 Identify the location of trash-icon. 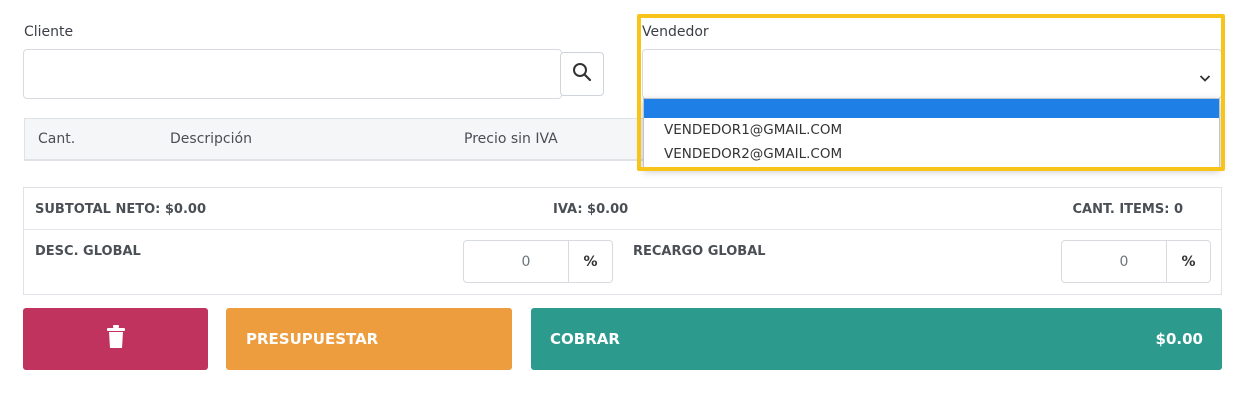
(116, 339).